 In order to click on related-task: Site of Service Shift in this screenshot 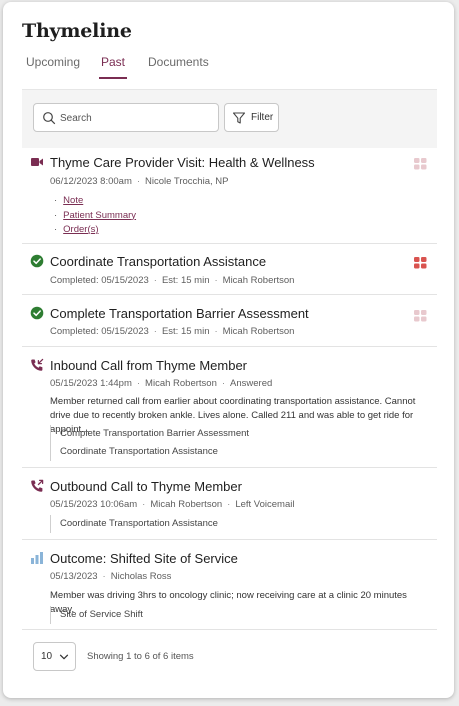, I will do `click(101, 614)`.